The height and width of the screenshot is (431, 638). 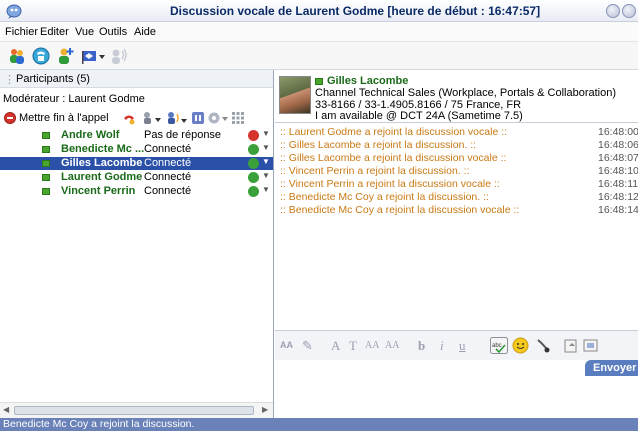 I want to click on participant-row: Laurent Godme Connecté ▼, so click(x=136, y=177).